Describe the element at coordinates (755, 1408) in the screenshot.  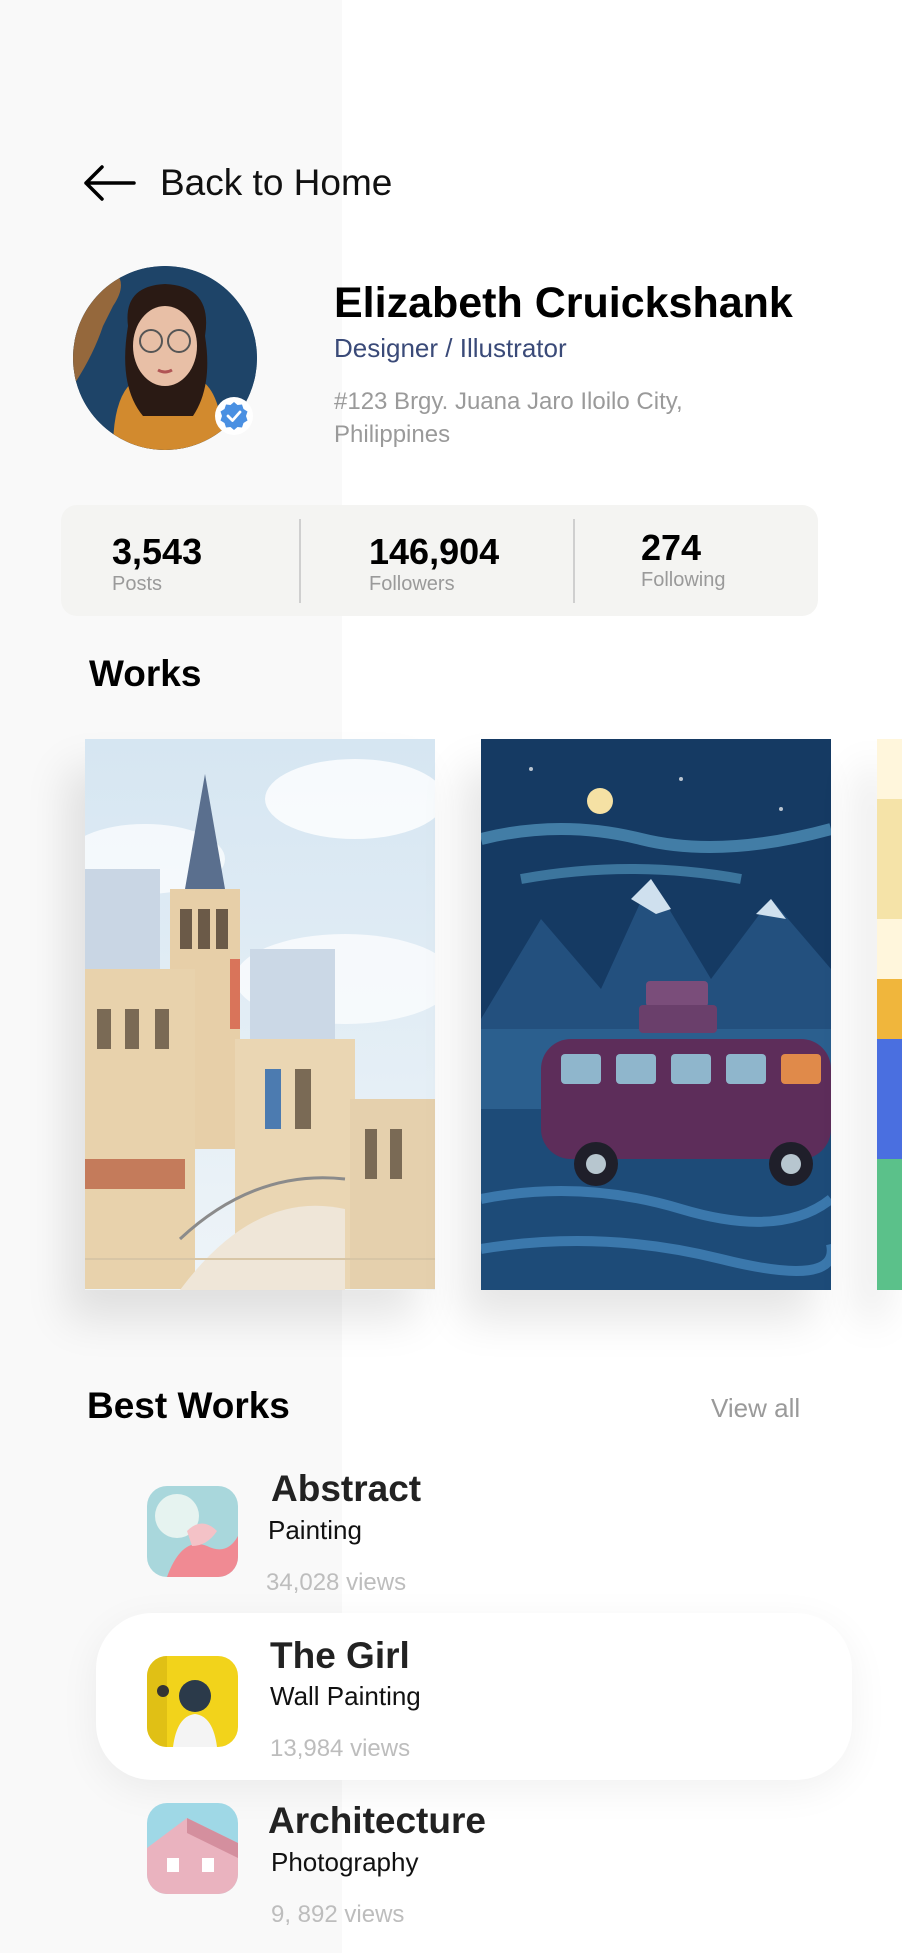
I see `view-all-link: View all` at that location.